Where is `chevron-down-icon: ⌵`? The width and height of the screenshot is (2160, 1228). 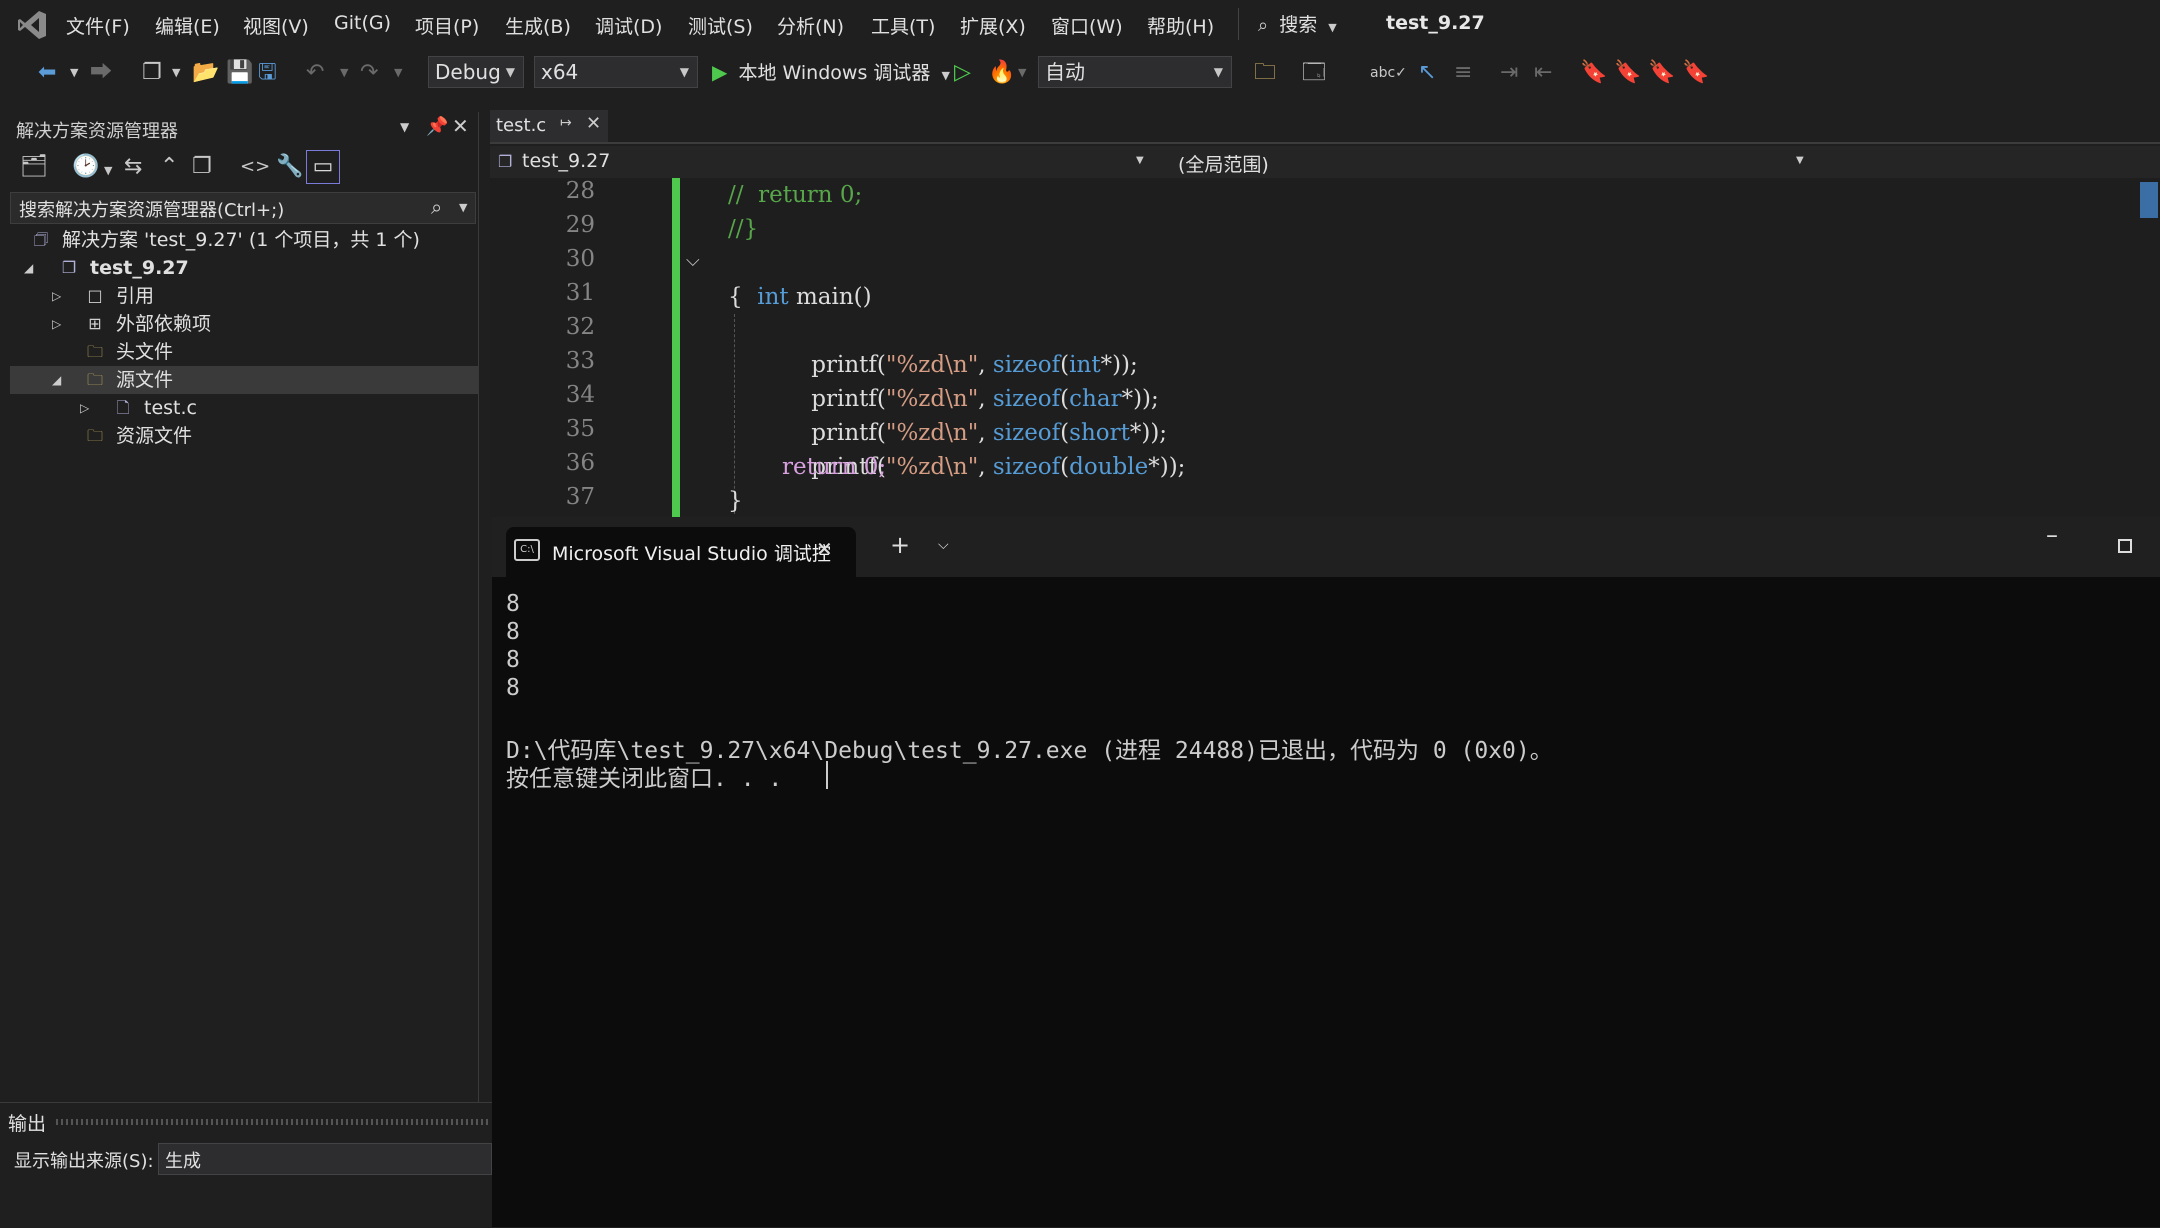
chevron-down-icon: ⌵ is located at coordinates (943, 545).